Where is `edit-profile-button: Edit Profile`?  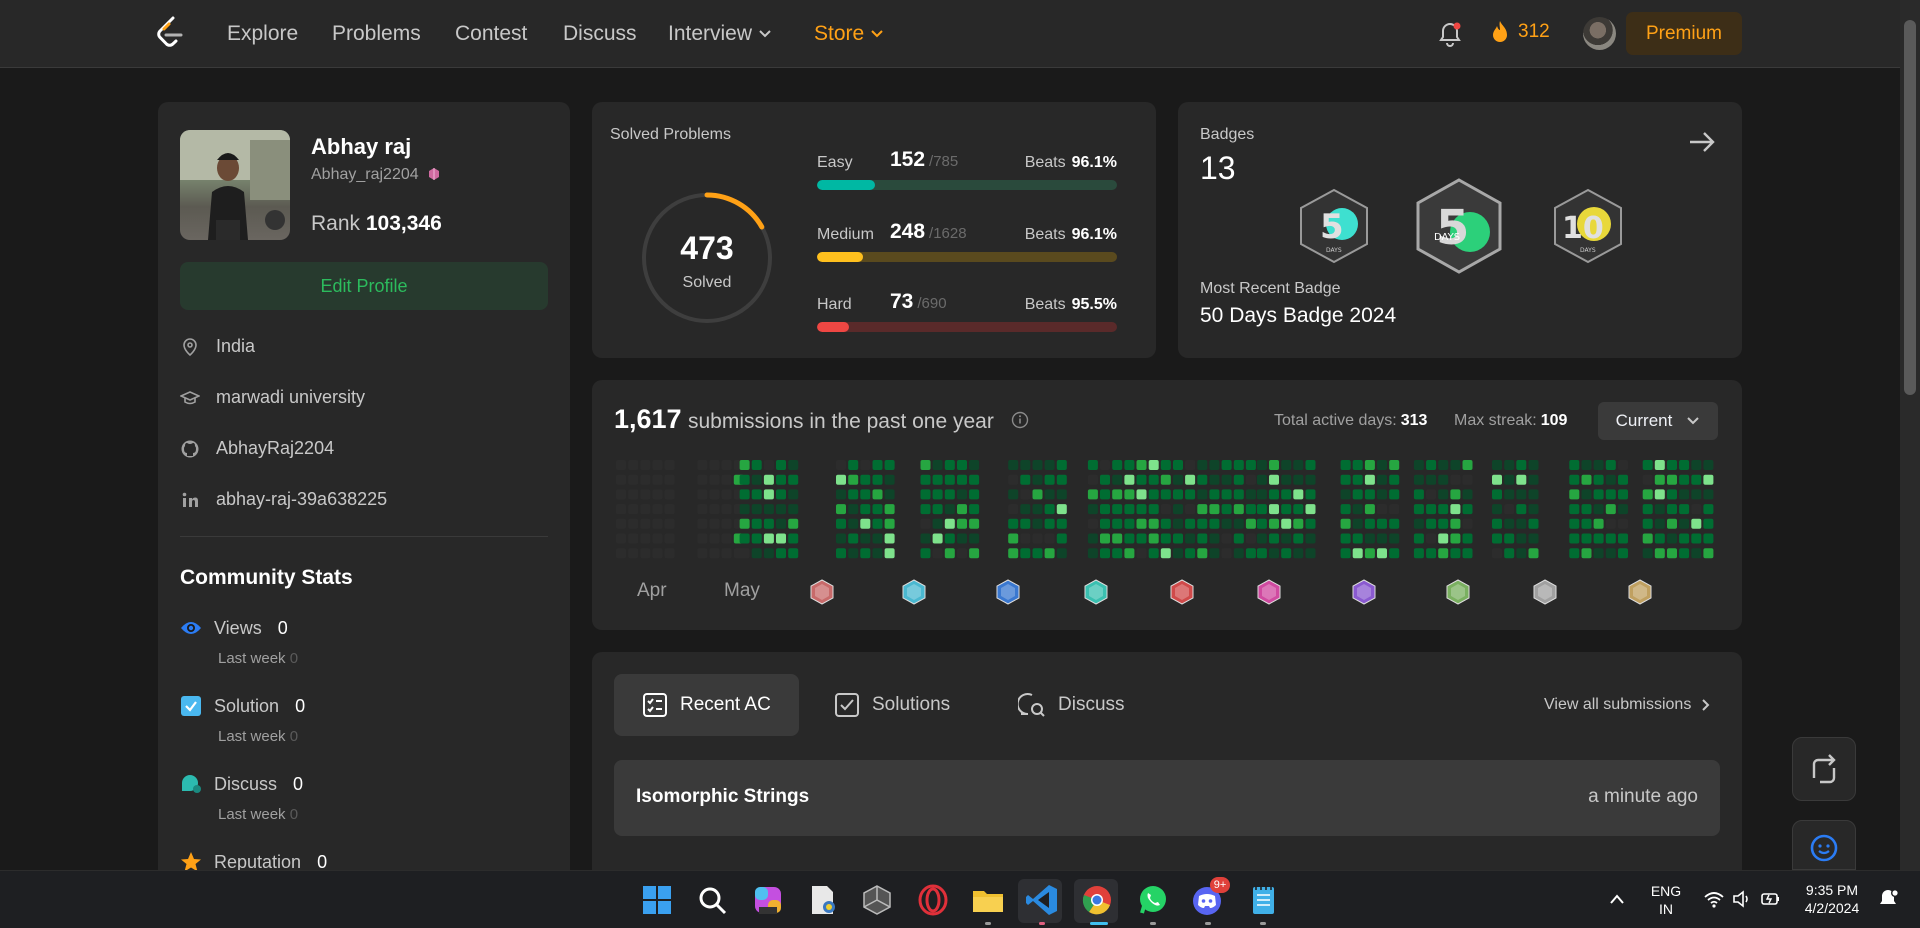
edit-profile-button: Edit Profile is located at coordinates (364, 286).